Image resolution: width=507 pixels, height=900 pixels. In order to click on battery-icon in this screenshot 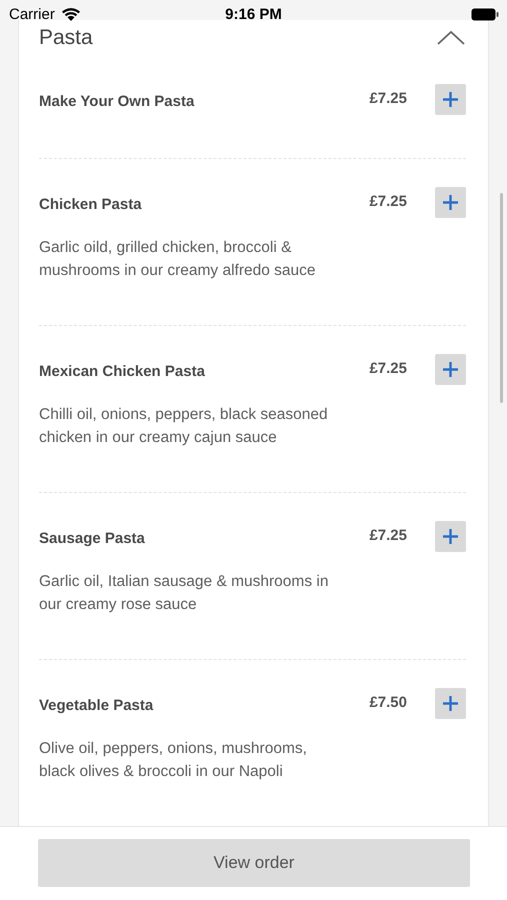, I will do `click(485, 14)`.